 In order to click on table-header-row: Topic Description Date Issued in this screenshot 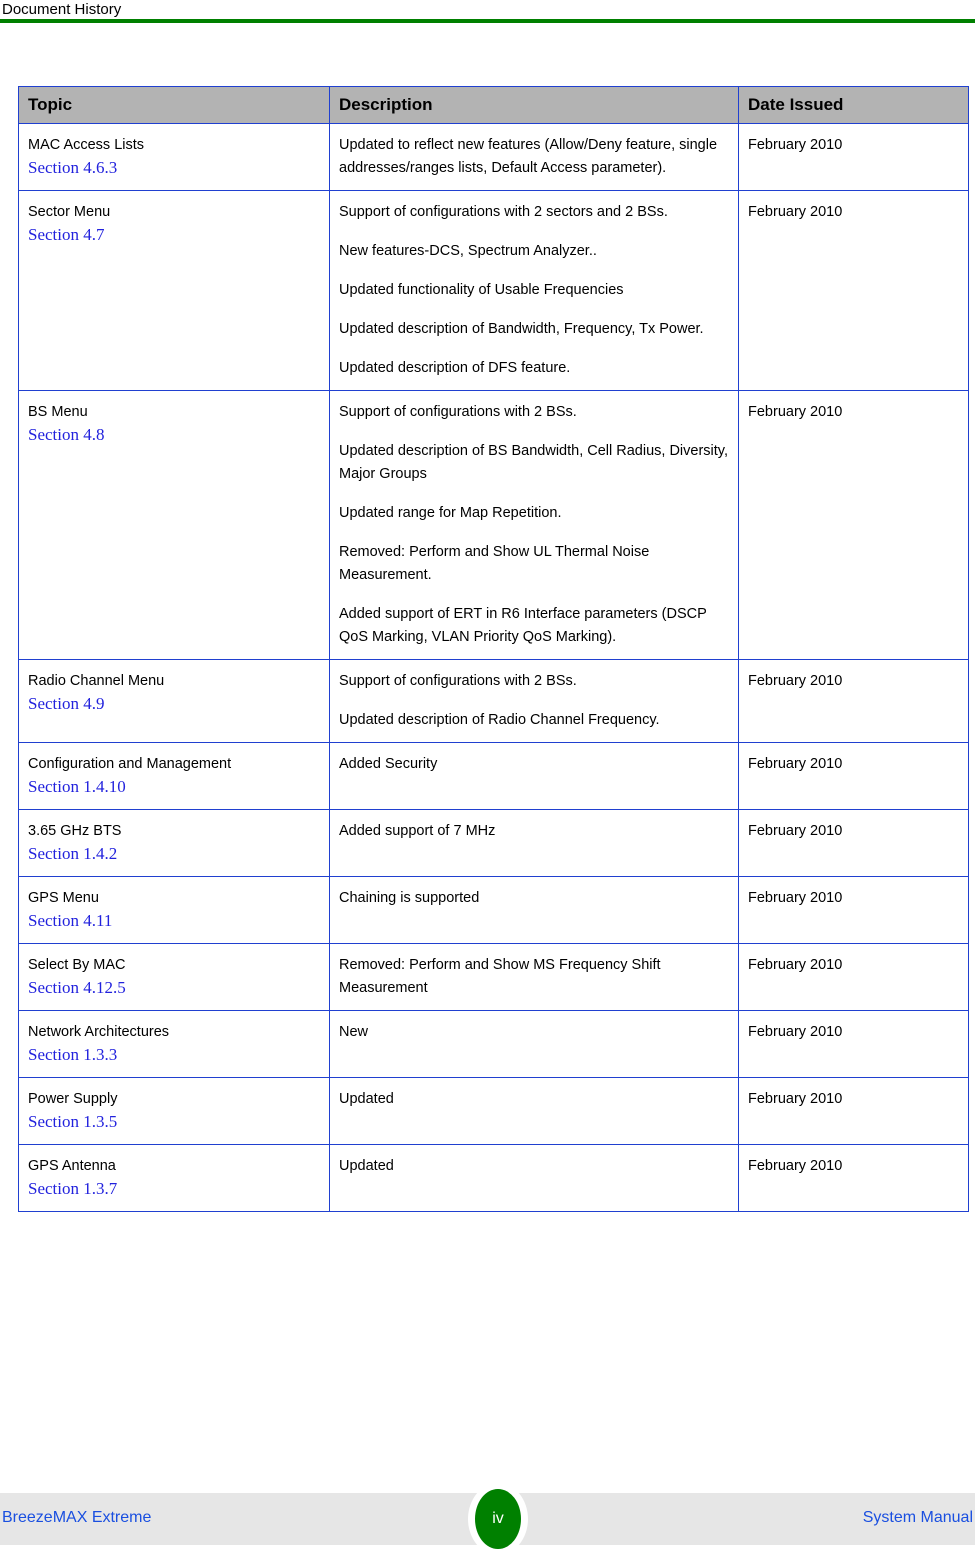, I will do `click(493, 105)`.